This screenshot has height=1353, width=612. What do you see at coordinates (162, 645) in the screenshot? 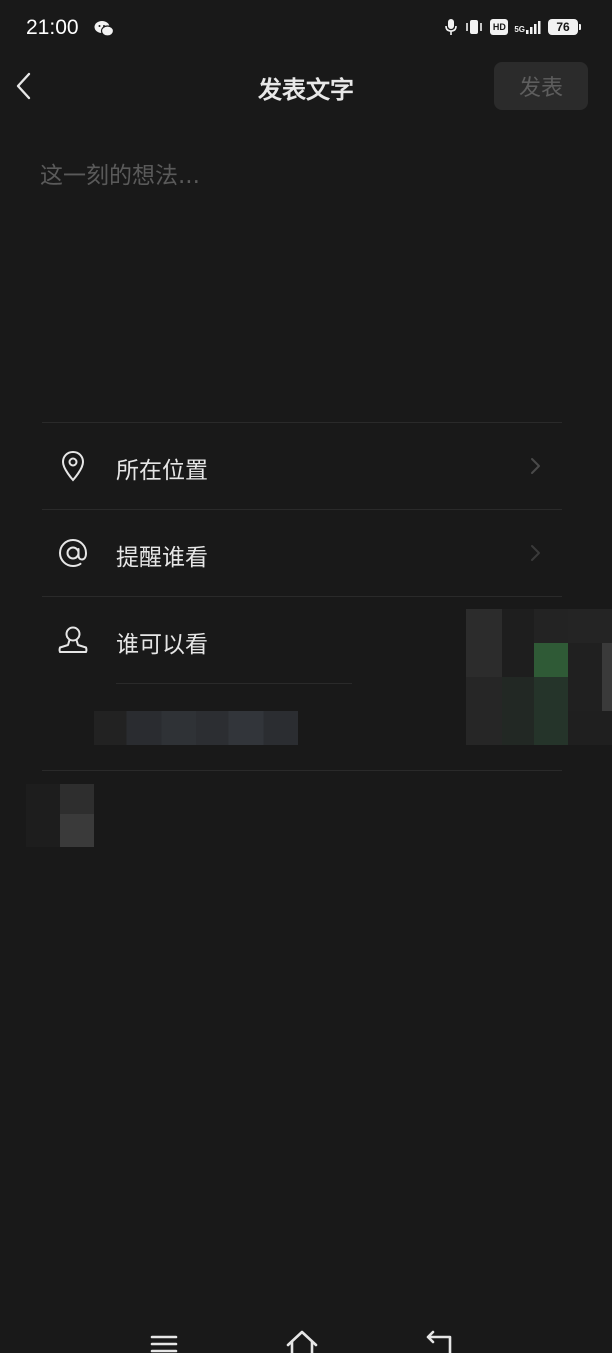
I see `option-visibility-label: 谁可以看` at bounding box center [162, 645].